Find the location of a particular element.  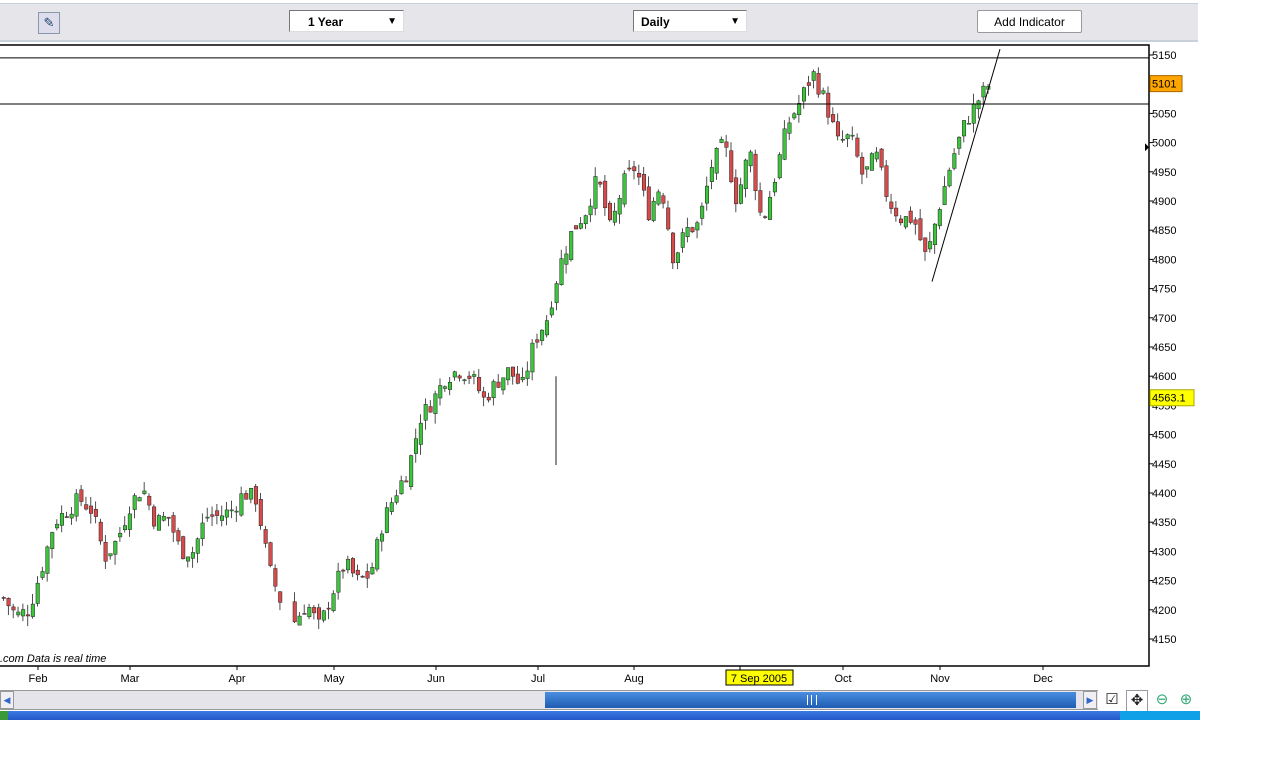

scroll-right-arrow-icon: ▶ is located at coordinates (1090, 700).